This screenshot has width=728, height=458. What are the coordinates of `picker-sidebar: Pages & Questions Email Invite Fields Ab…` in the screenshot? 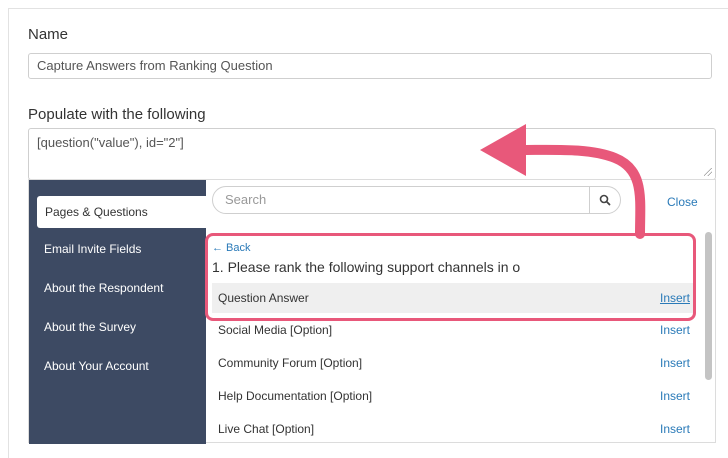 It's located at (119, 312).